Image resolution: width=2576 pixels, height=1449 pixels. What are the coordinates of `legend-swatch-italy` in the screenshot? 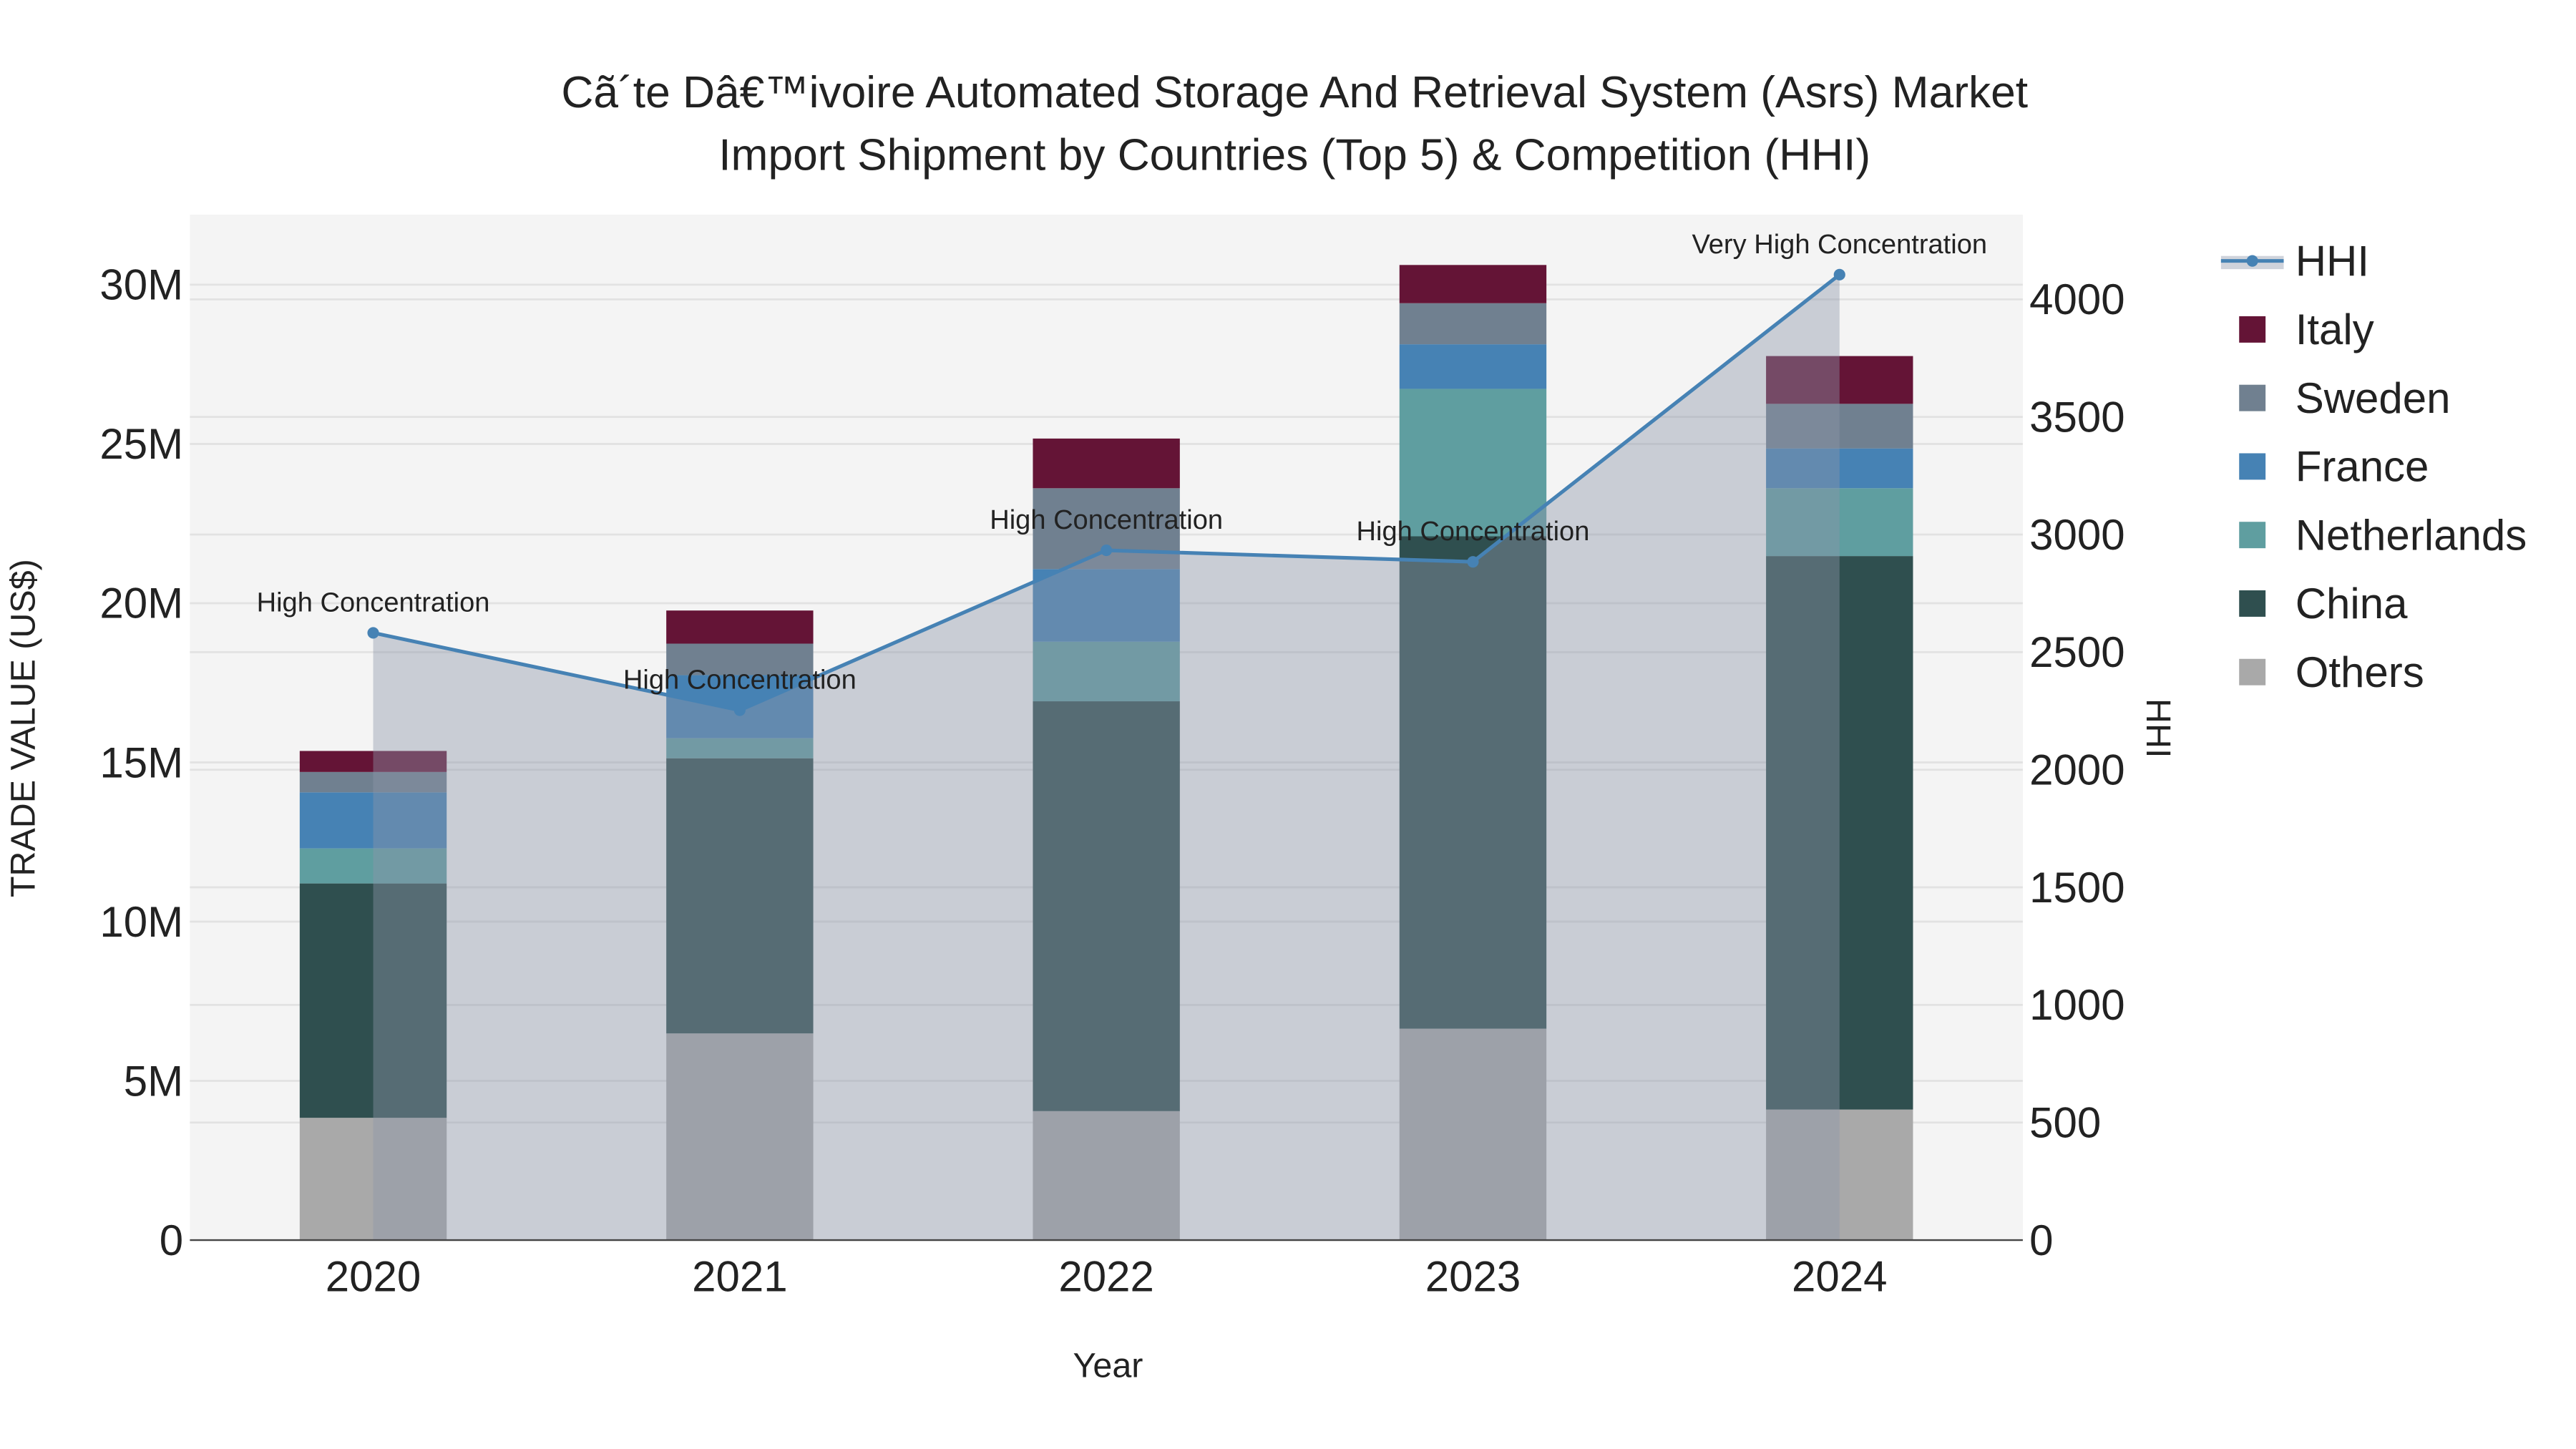 It's located at (2252, 329).